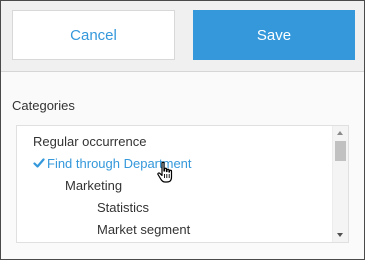 The image size is (365, 260). What do you see at coordinates (43, 105) in the screenshot?
I see `categories-label: Categories` at bounding box center [43, 105].